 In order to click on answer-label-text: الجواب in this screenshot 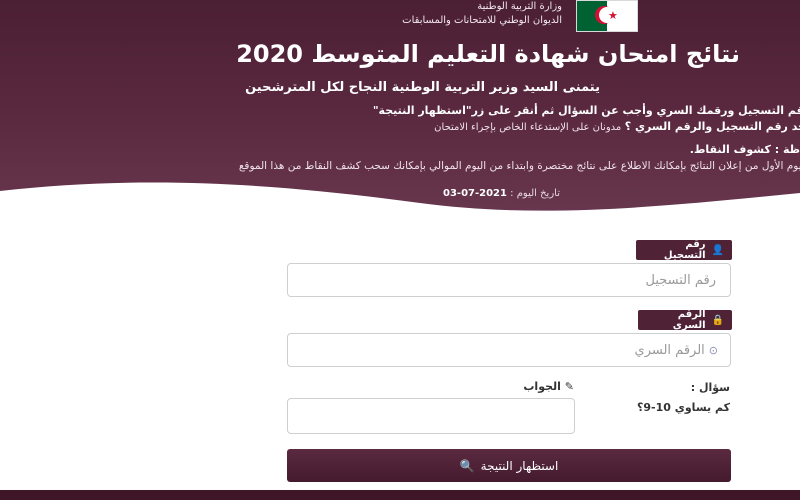, I will do `click(542, 386)`.